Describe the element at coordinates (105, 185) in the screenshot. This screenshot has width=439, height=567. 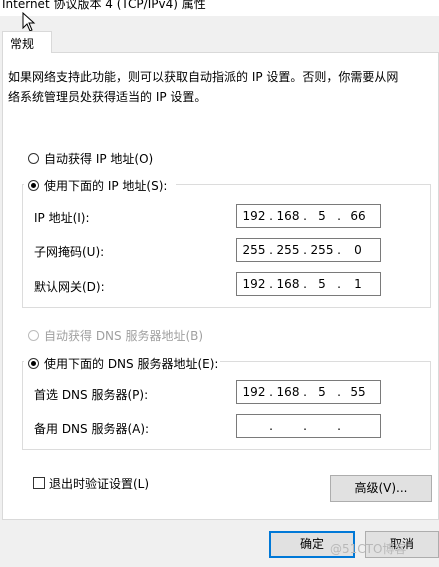
I see `manual-ip-label: 使用下面的 IP 地址(S):` at that location.